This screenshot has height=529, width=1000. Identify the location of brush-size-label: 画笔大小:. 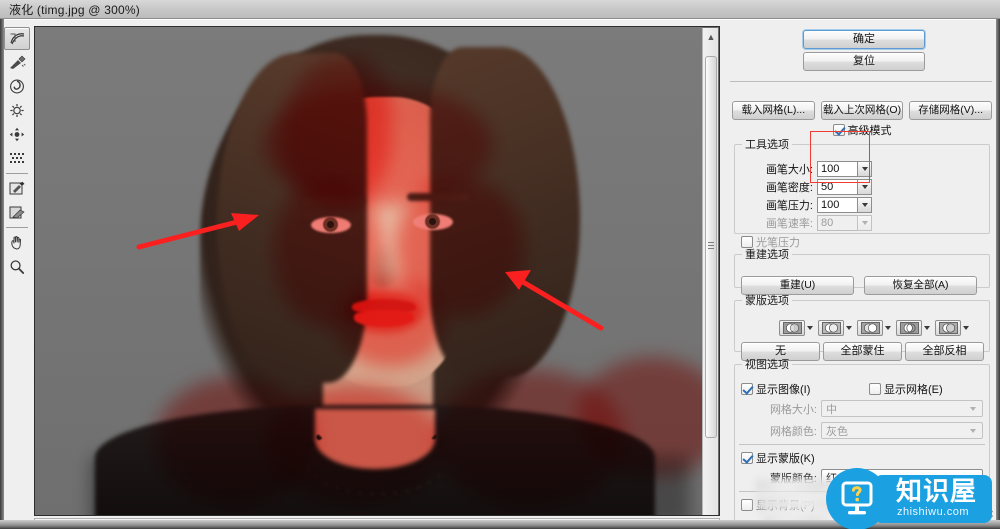
(789, 170).